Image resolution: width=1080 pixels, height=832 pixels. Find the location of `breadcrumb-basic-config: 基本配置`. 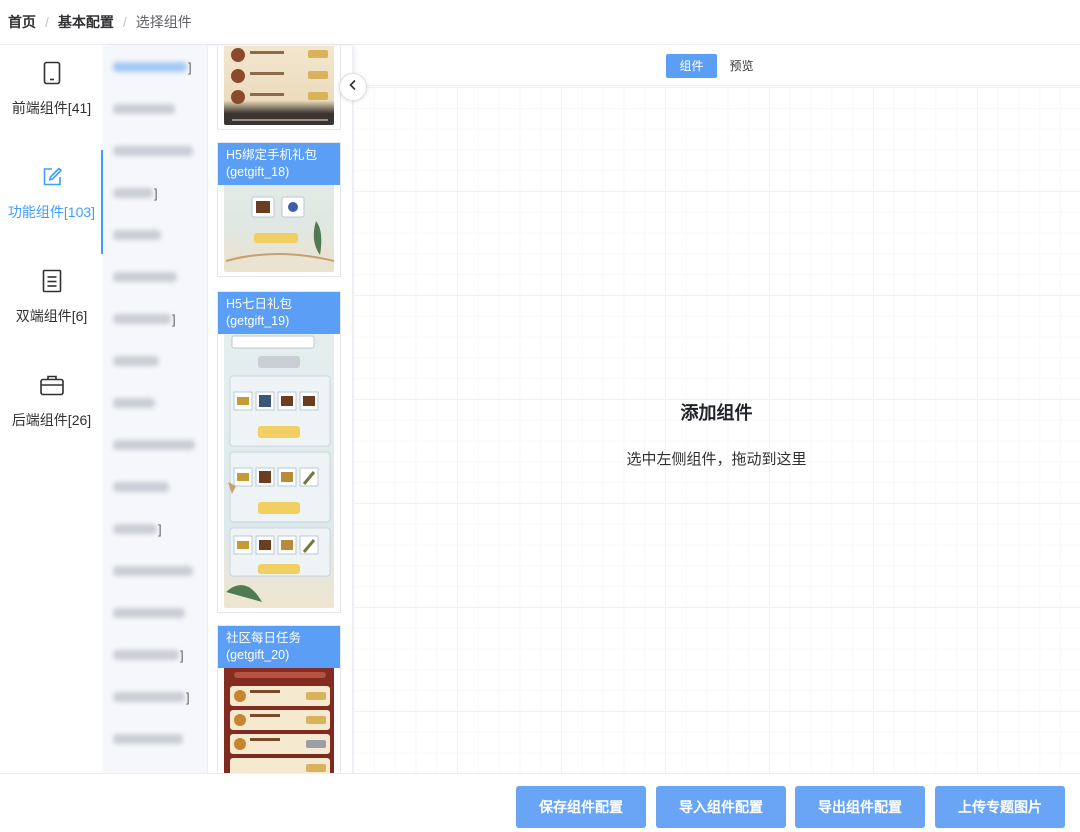

breadcrumb-basic-config: 基本配置 is located at coordinates (86, 22).